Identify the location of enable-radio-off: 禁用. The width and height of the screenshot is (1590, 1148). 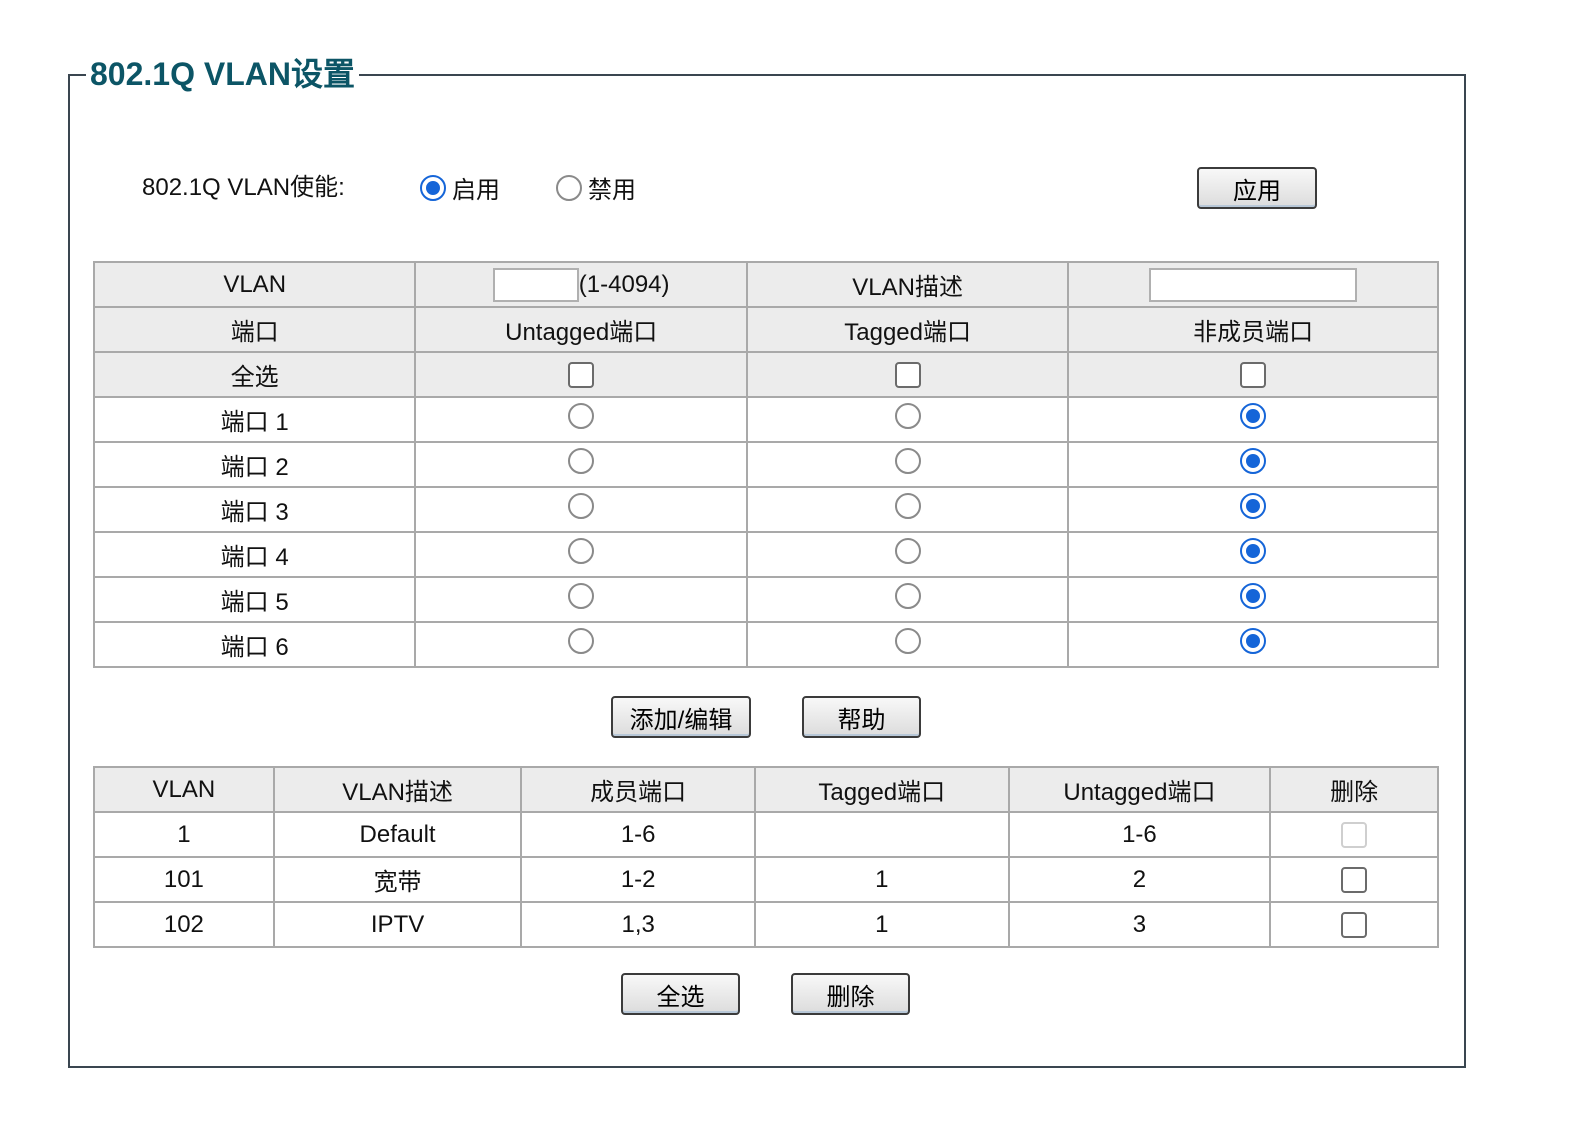
(596, 187).